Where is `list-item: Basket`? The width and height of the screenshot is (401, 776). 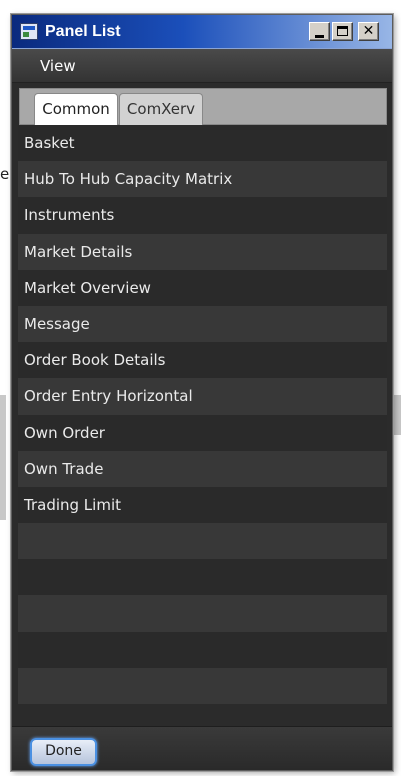 list-item: Basket is located at coordinates (202, 143).